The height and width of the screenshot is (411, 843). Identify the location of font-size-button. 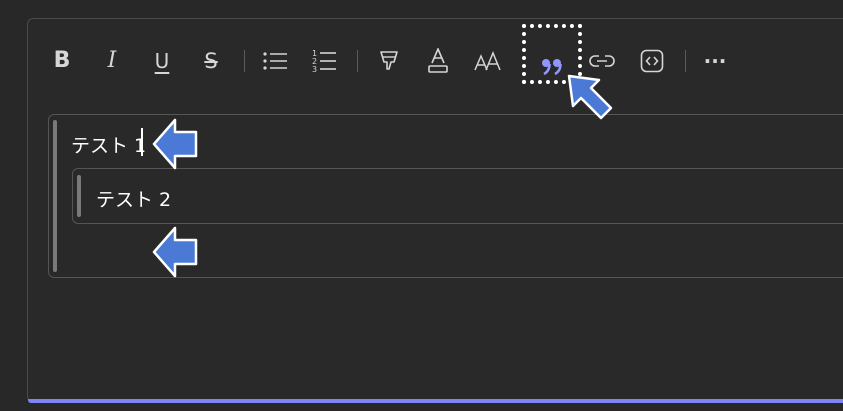
(488, 61).